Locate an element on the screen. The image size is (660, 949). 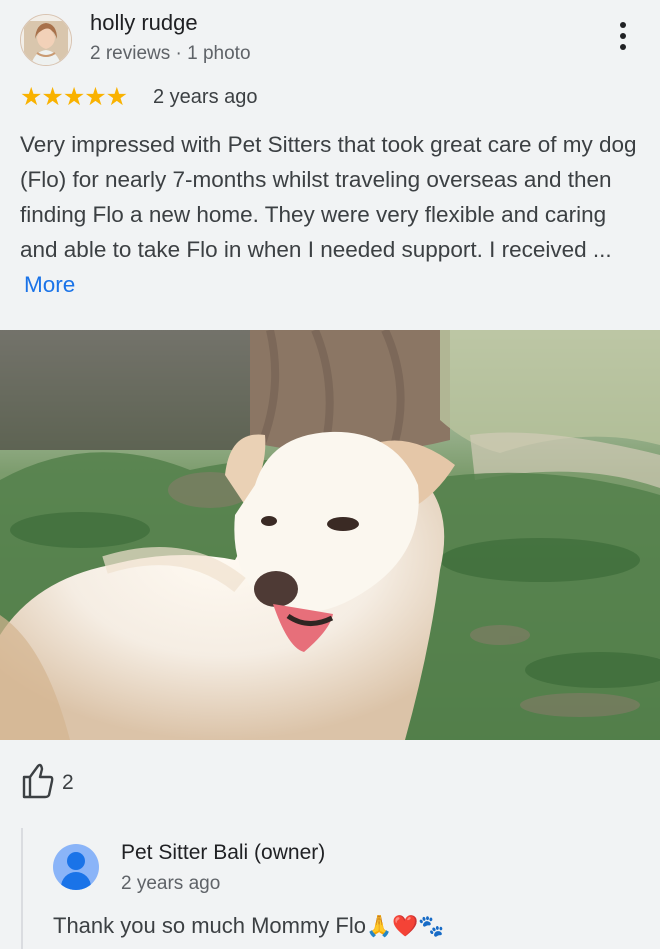
owner-avatar-icon is located at coordinates (76, 867).